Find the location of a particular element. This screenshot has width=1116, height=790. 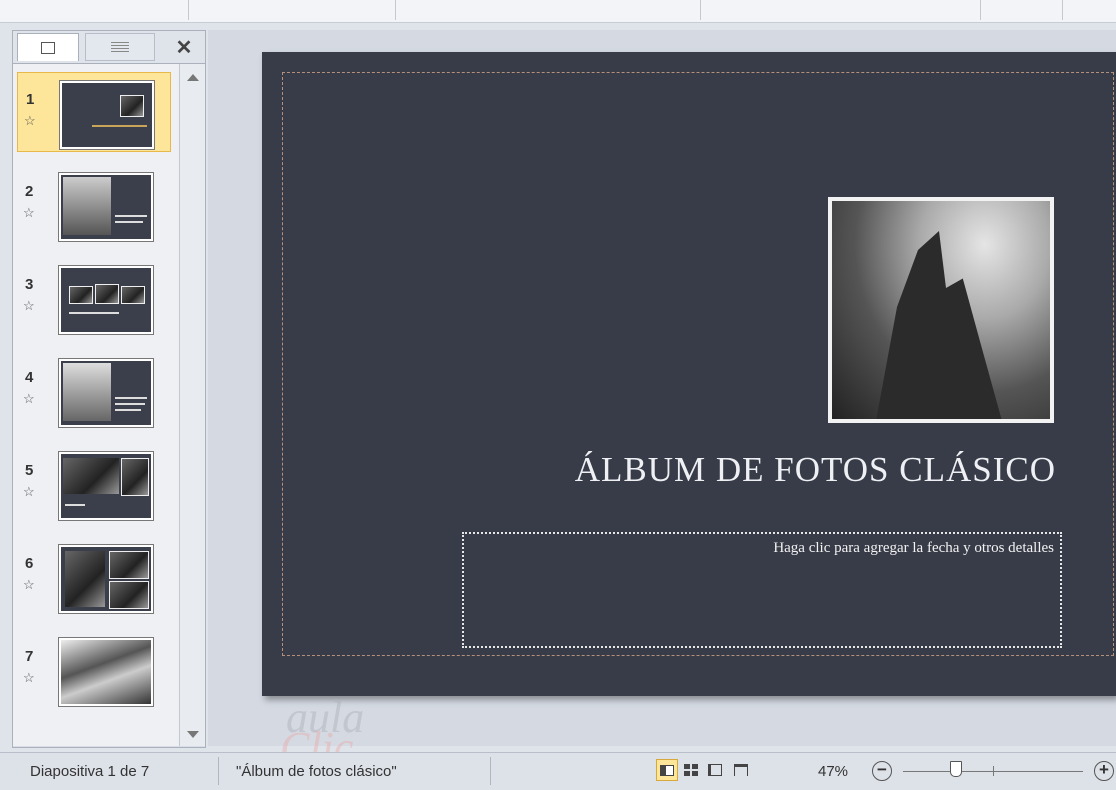

panel-tabs: ✕ is located at coordinates (109, 47).